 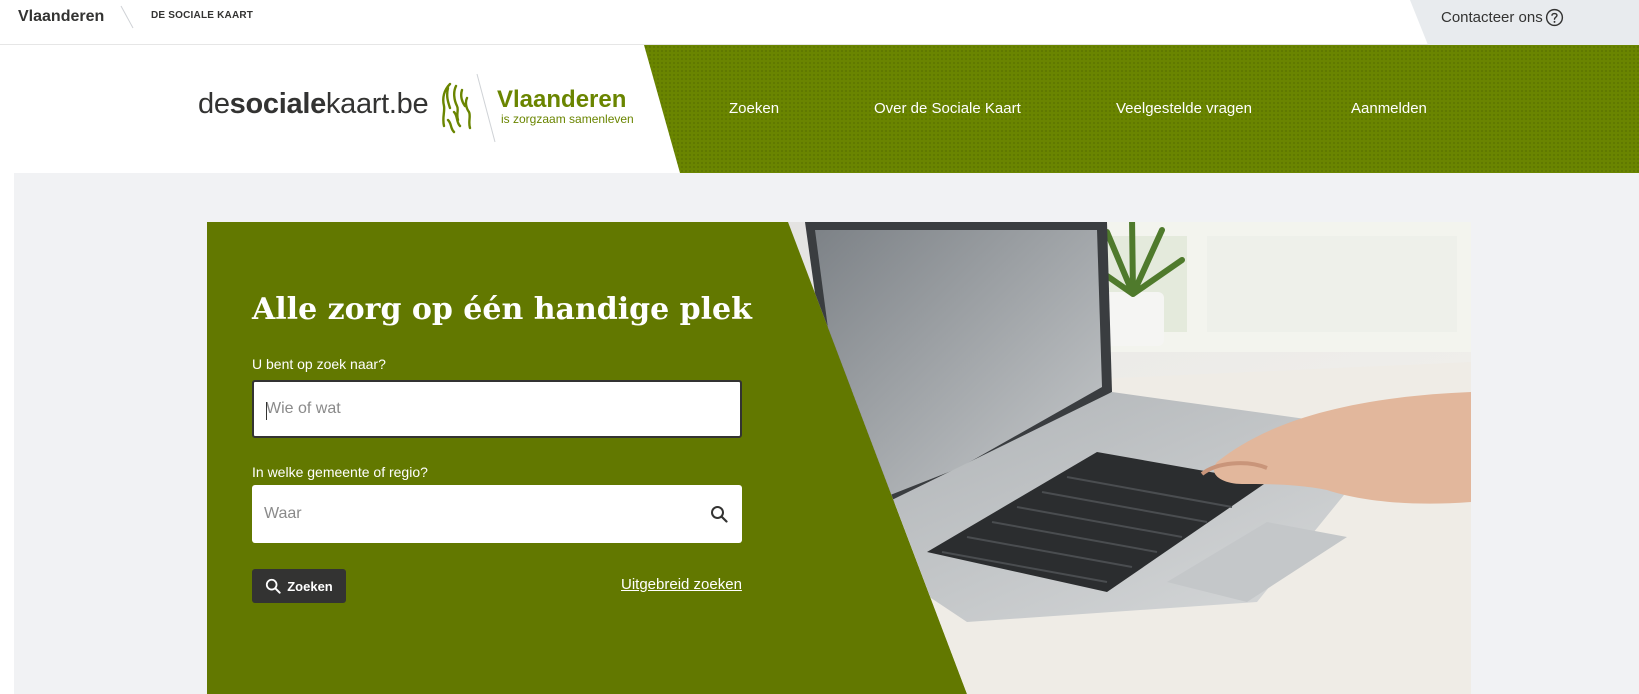 What do you see at coordinates (266, 411) in the screenshot?
I see `text-caret` at bounding box center [266, 411].